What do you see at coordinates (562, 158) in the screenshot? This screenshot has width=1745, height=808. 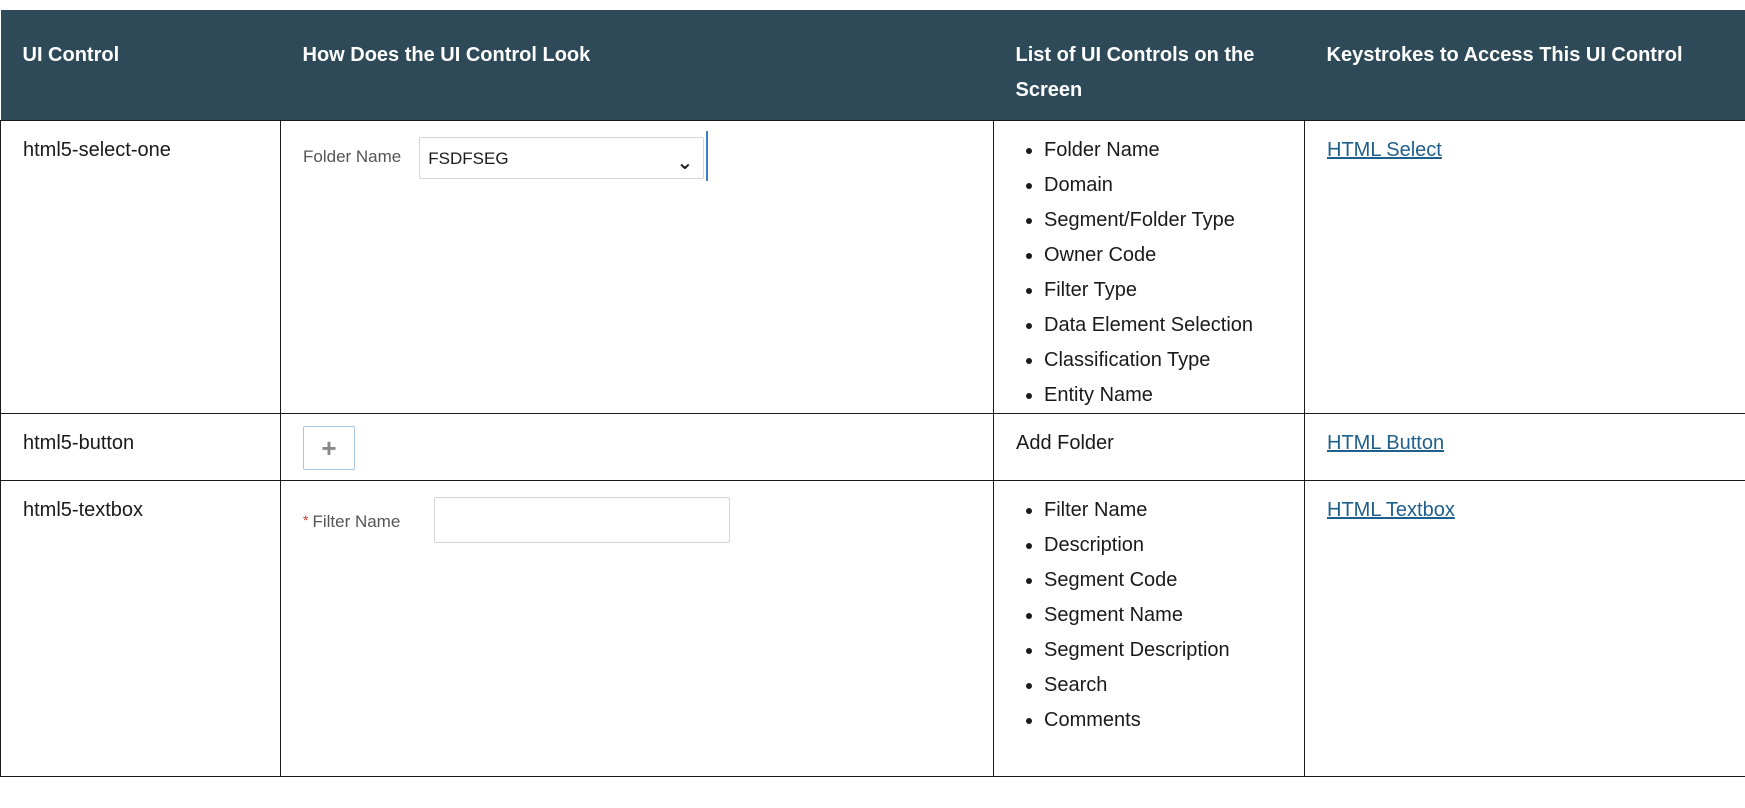 I see `folder-name-select: FSDFSEG ⌄` at bounding box center [562, 158].